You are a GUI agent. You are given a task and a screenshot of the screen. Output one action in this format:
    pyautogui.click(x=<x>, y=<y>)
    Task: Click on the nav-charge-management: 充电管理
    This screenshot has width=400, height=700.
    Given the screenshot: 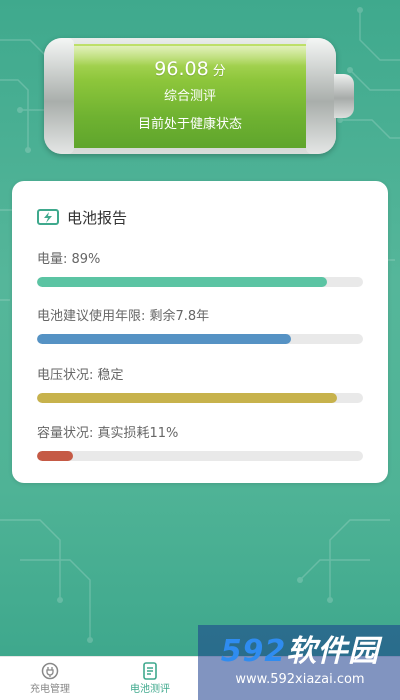 What is the action you would take?
    pyautogui.click(x=50, y=678)
    